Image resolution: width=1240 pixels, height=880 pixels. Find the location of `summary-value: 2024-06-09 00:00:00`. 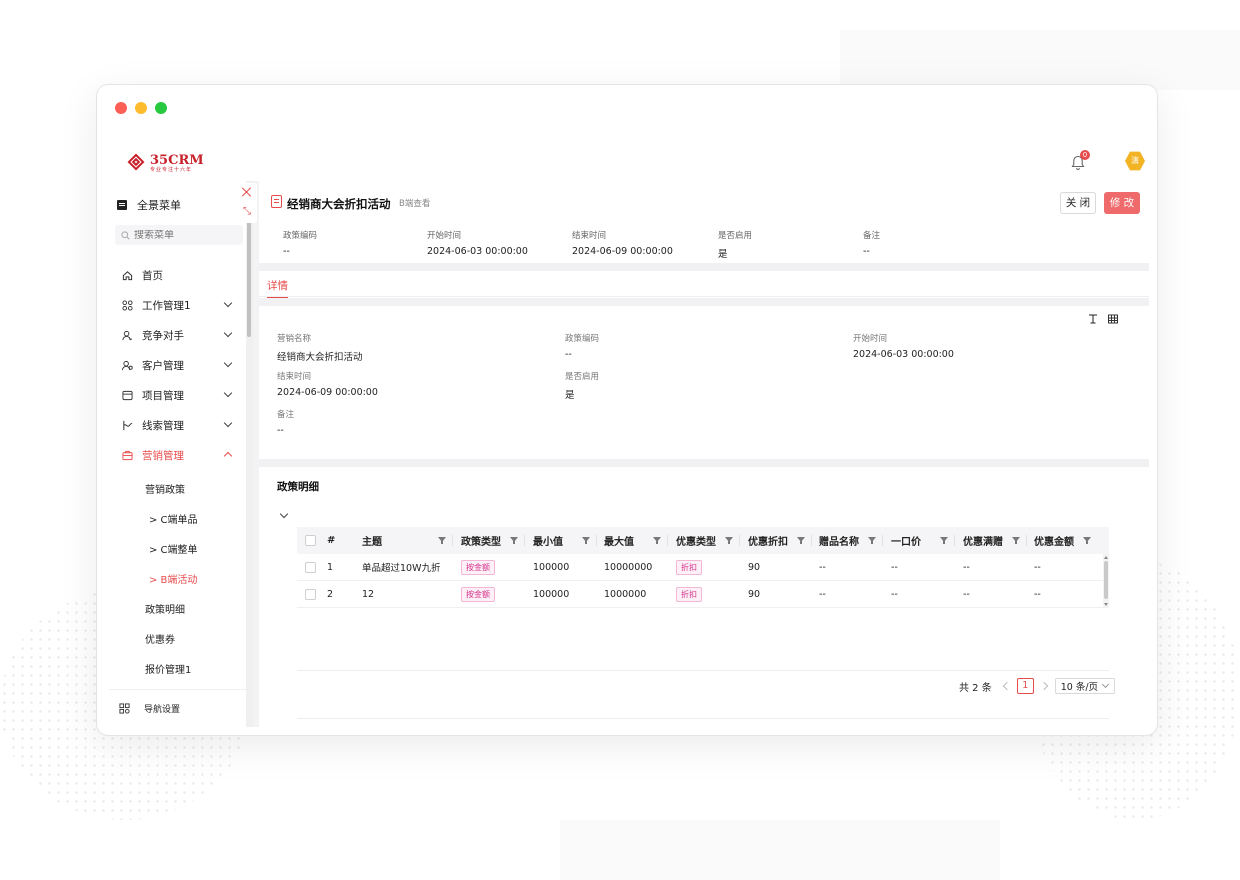

summary-value: 2024-06-09 00:00:00 is located at coordinates (622, 251).